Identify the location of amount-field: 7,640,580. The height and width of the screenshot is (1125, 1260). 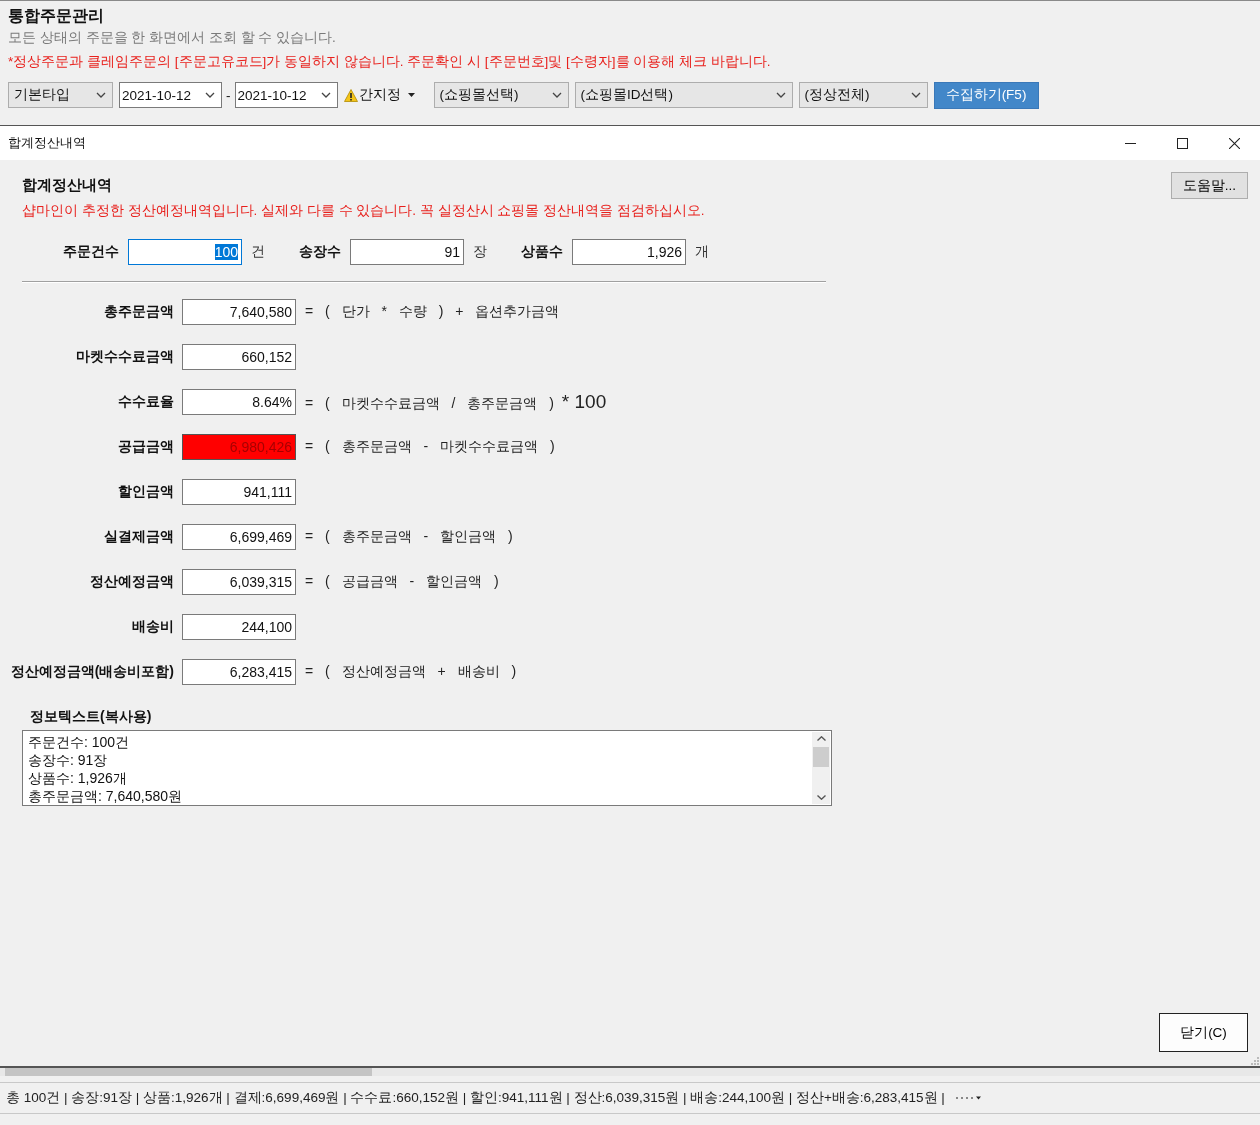
(239, 312).